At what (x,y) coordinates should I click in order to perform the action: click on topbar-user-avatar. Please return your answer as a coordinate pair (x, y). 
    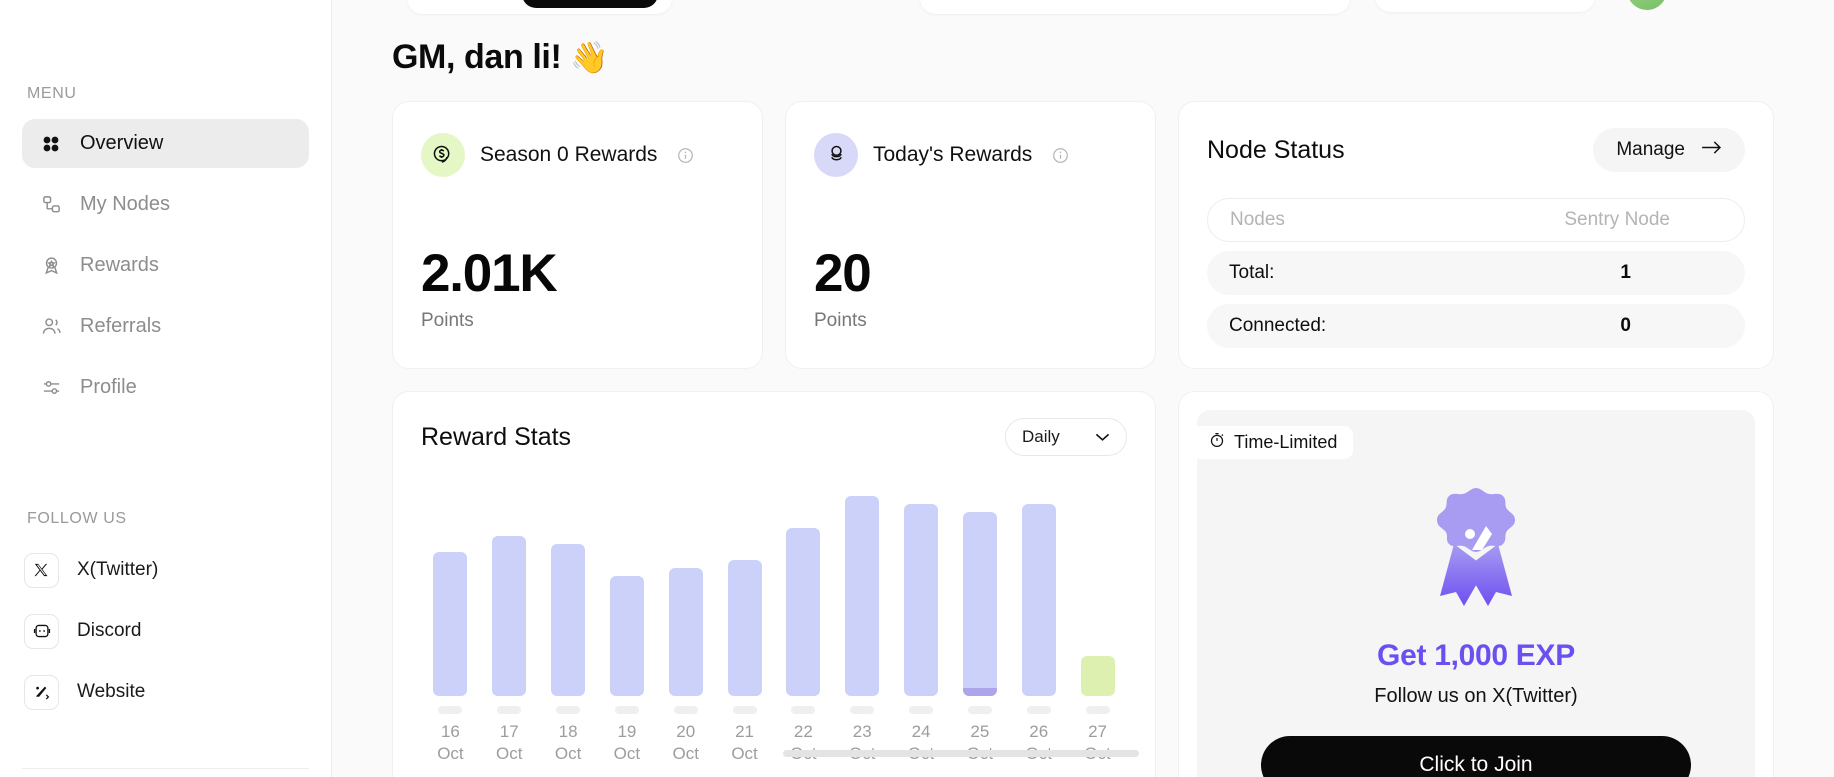
    Looking at the image, I should click on (1647, 5).